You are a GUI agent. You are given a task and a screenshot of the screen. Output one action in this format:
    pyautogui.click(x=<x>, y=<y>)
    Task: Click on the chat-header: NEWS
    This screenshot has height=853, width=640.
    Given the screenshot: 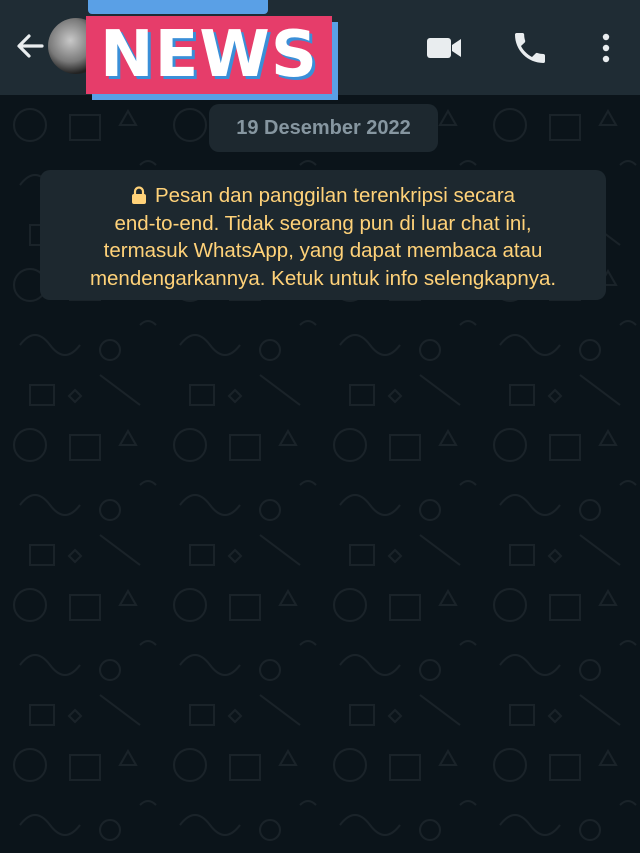 What is the action you would take?
    pyautogui.click(x=320, y=47)
    